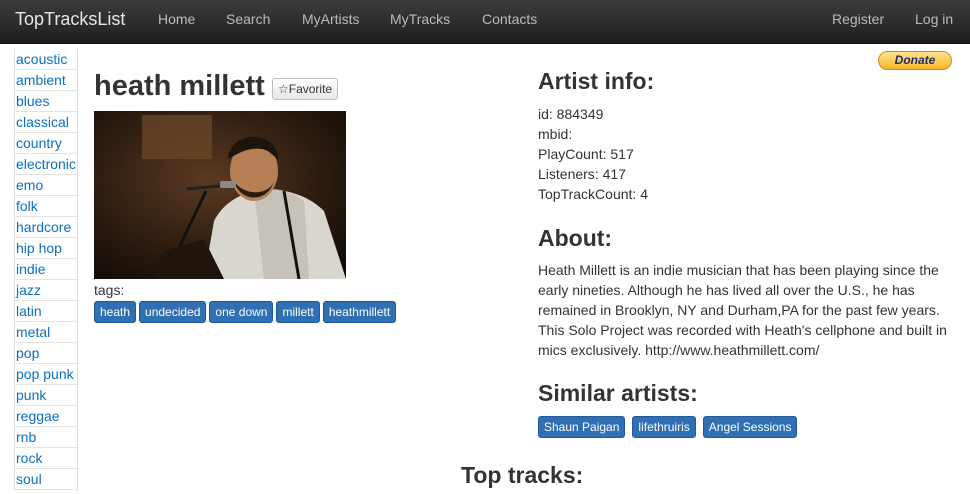 This screenshot has width=970, height=494. I want to click on similar-artist-angel-sessions: Angel Sessions, so click(750, 427).